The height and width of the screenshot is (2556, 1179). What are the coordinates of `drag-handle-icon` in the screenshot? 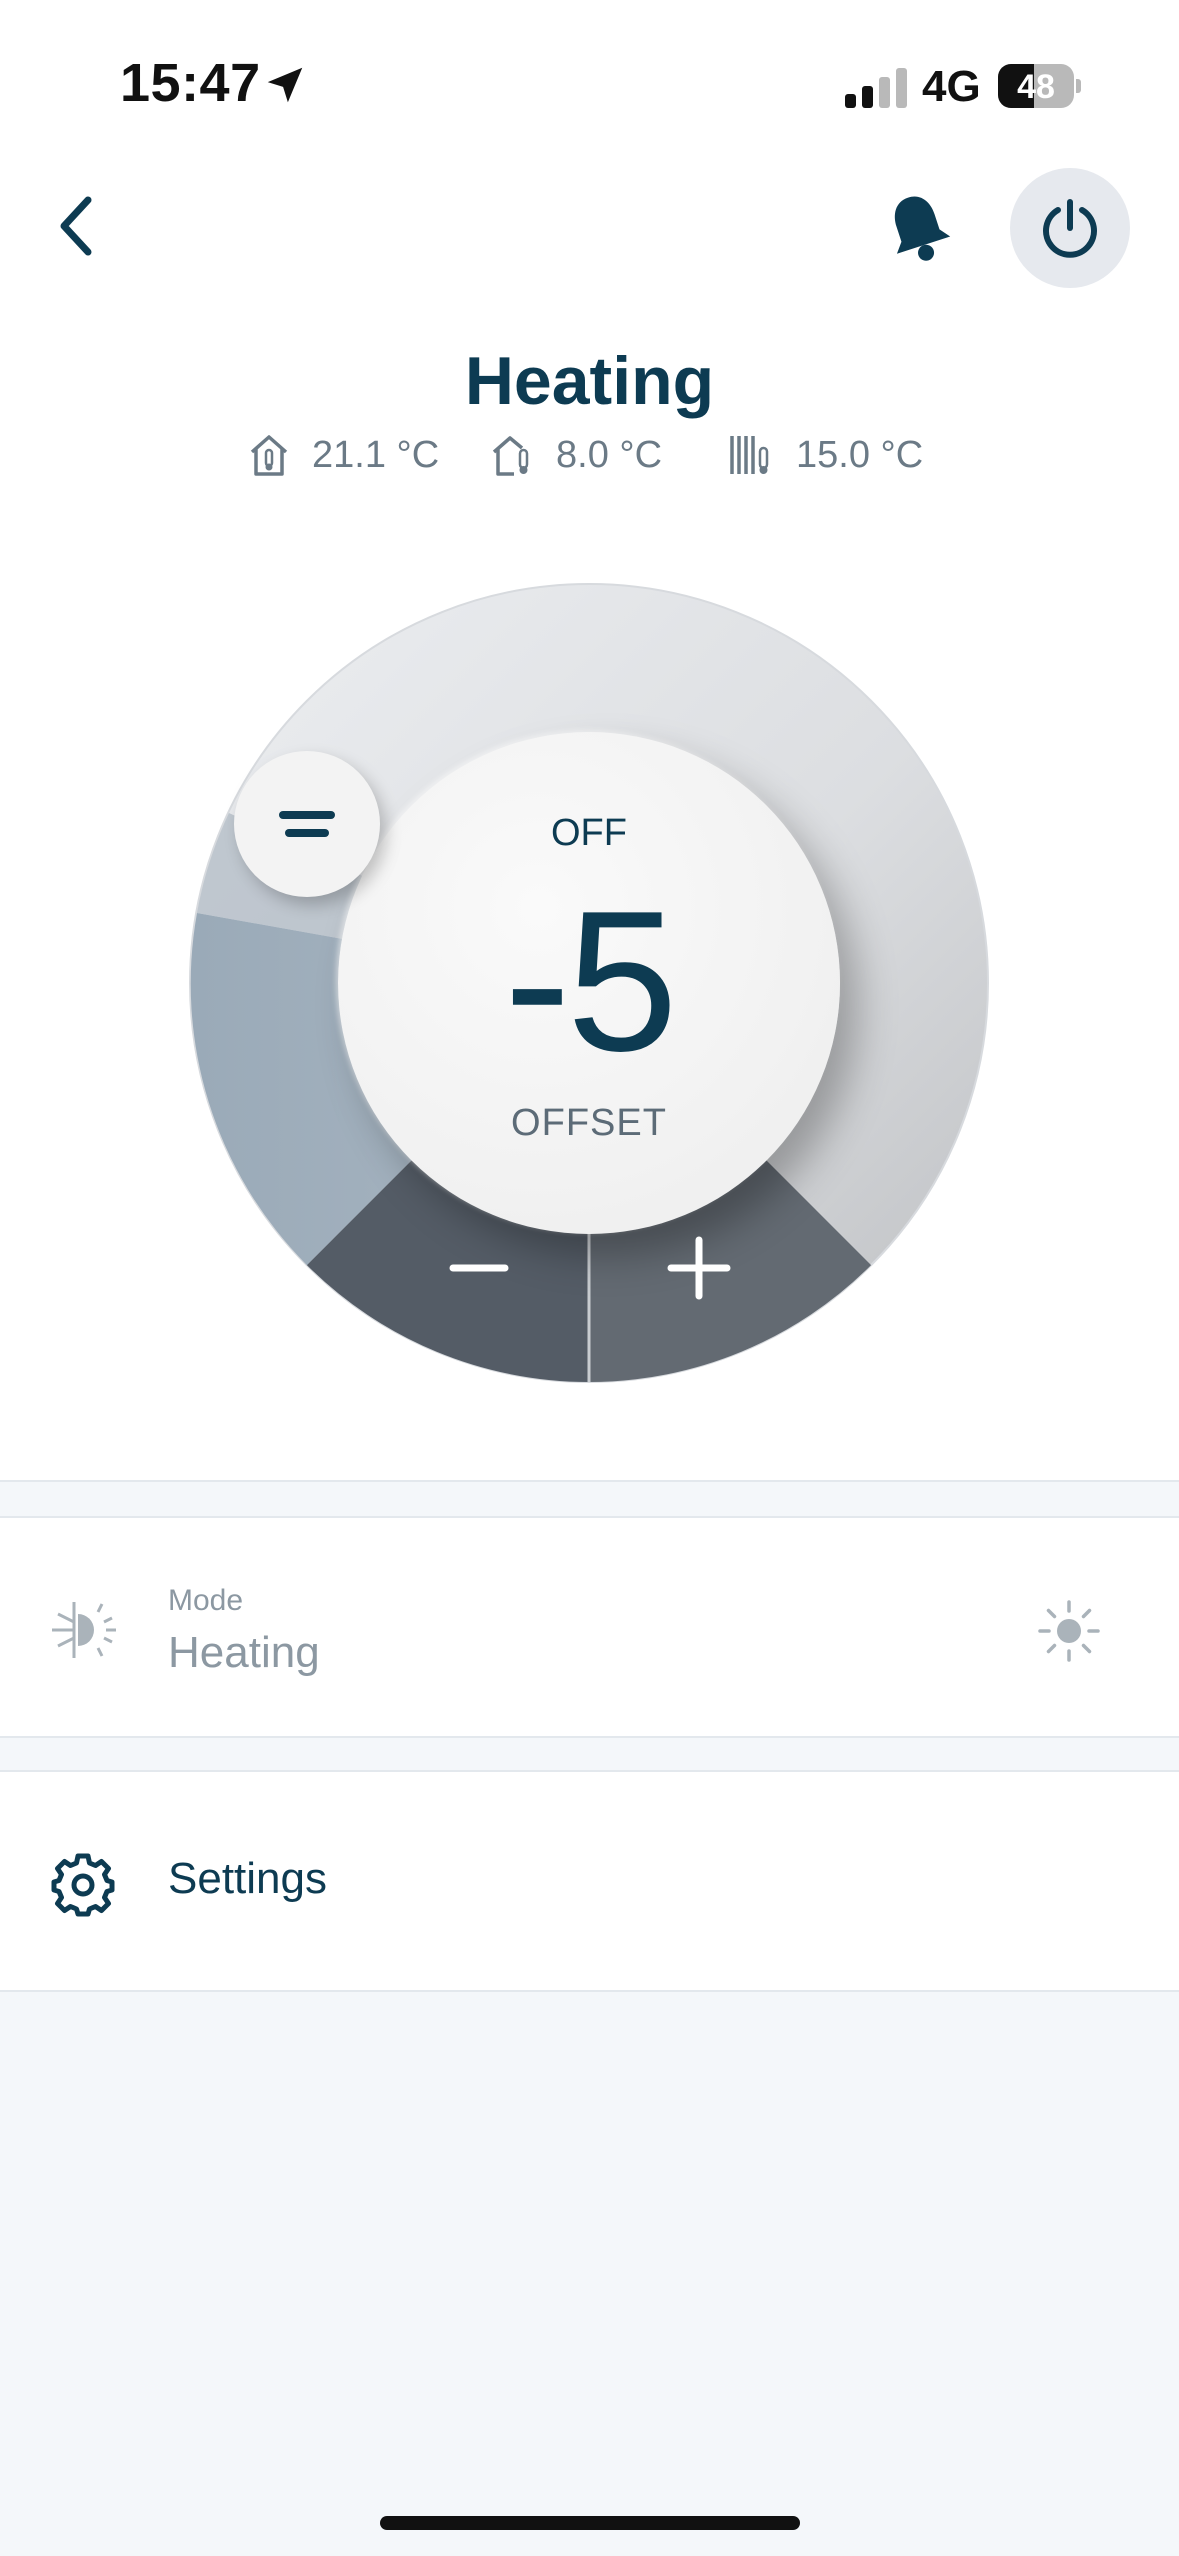 It's located at (307, 824).